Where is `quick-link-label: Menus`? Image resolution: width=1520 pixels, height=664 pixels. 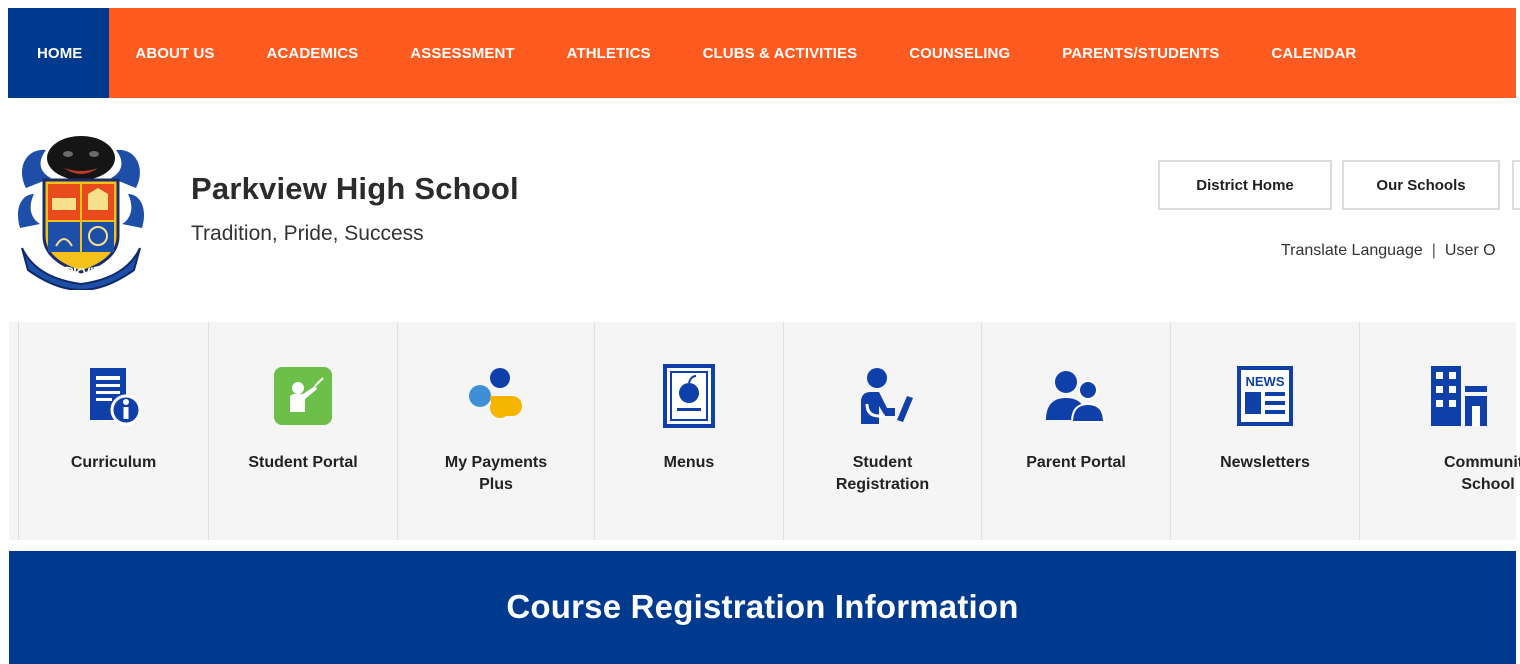 quick-link-label: Menus is located at coordinates (689, 462).